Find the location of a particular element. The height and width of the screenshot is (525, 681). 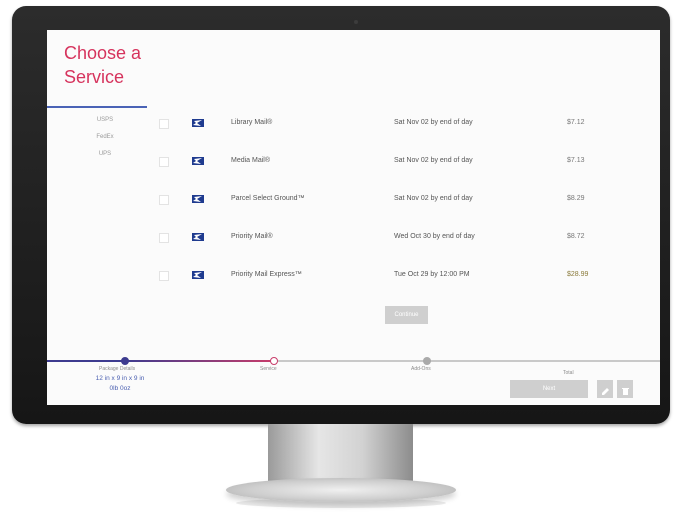

delete-button is located at coordinates (625, 389).